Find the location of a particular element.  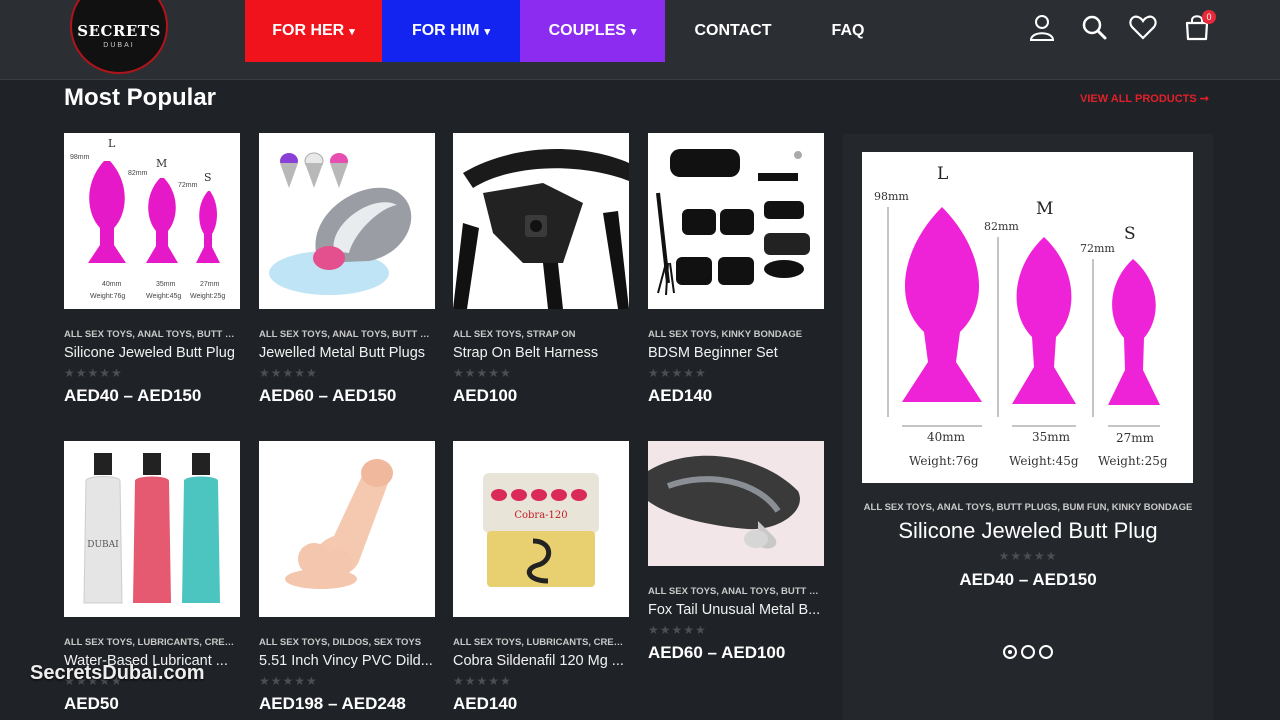

product-name: Silicone Jeweled Butt Plug is located at coordinates (152, 353).